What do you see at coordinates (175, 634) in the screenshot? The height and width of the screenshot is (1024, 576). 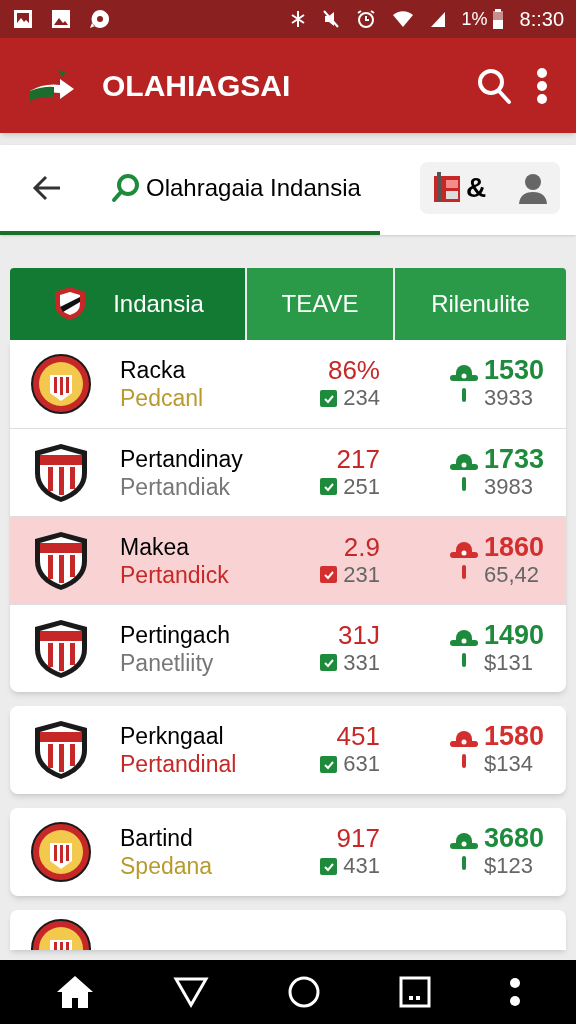 I see `team-name: Pertingach` at bounding box center [175, 634].